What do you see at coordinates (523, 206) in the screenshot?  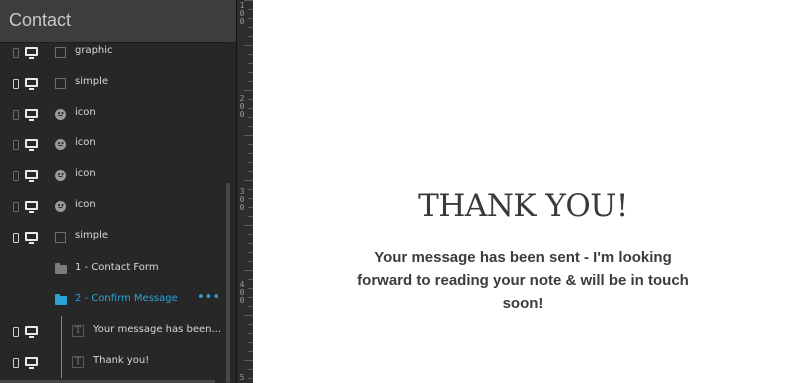 I see `thank-you-heading: THANK YOU!` at bounding box center [523, 206].